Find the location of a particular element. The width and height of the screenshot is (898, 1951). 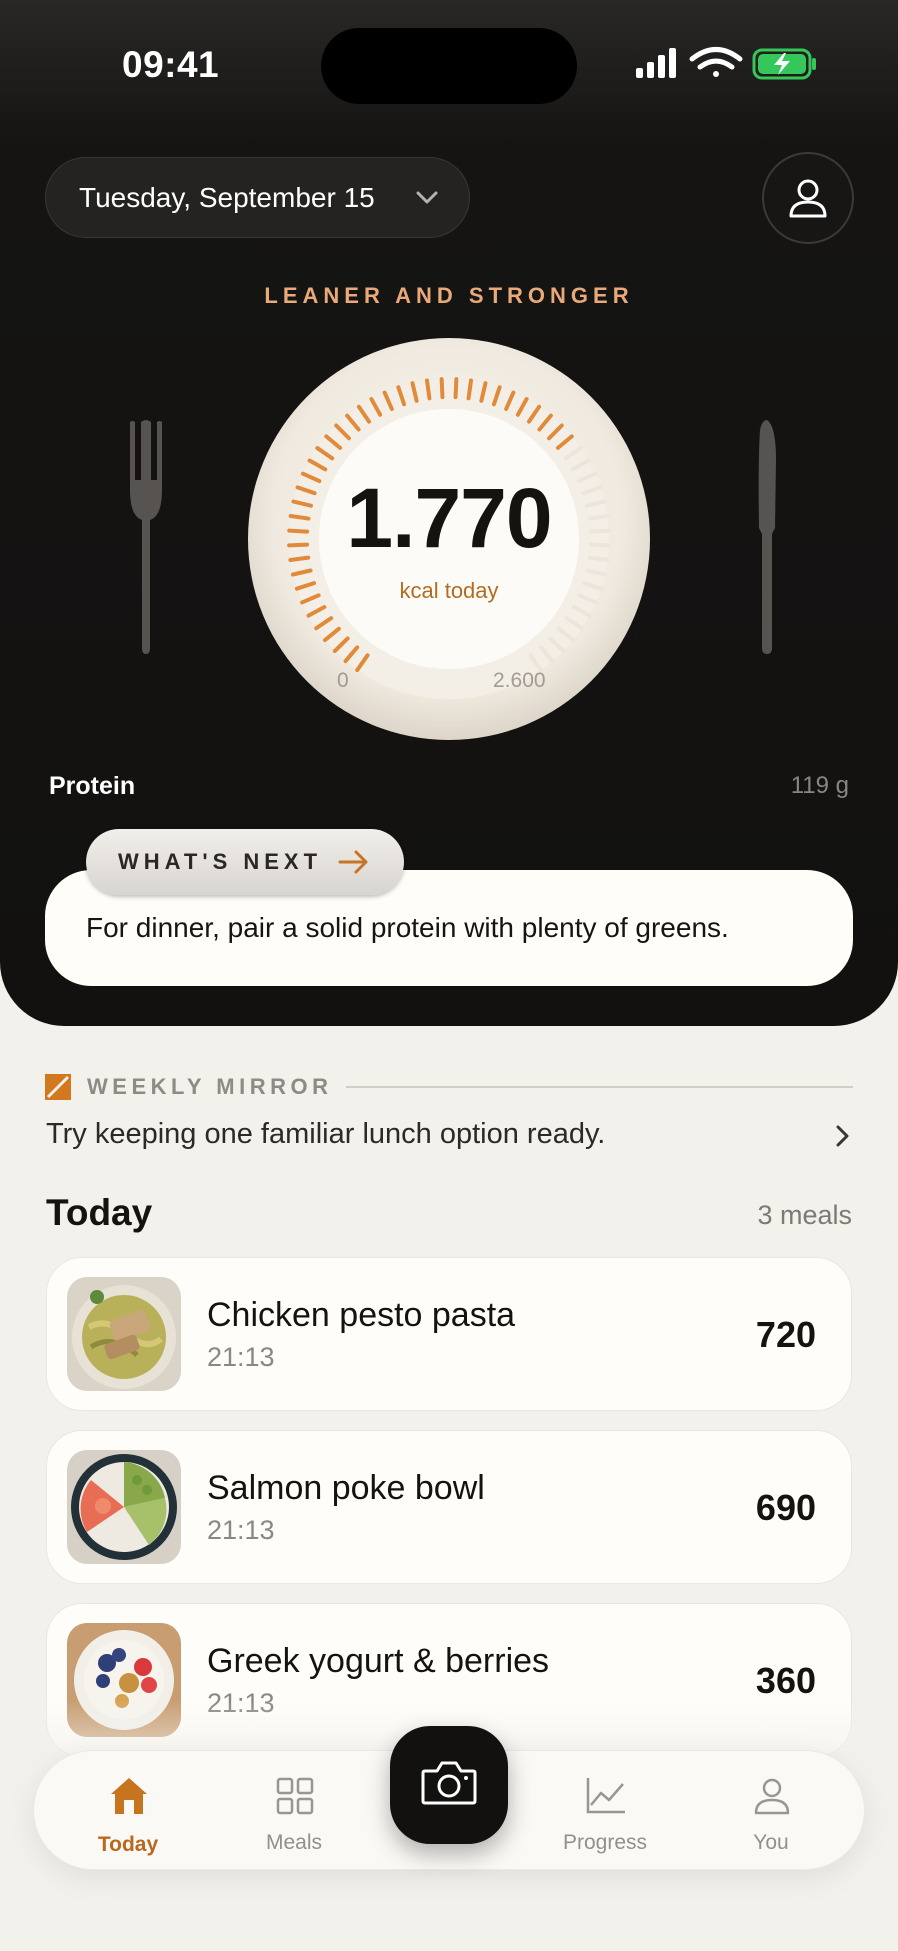

gauge-min-label: 0 is located at coordinates (343, 680).